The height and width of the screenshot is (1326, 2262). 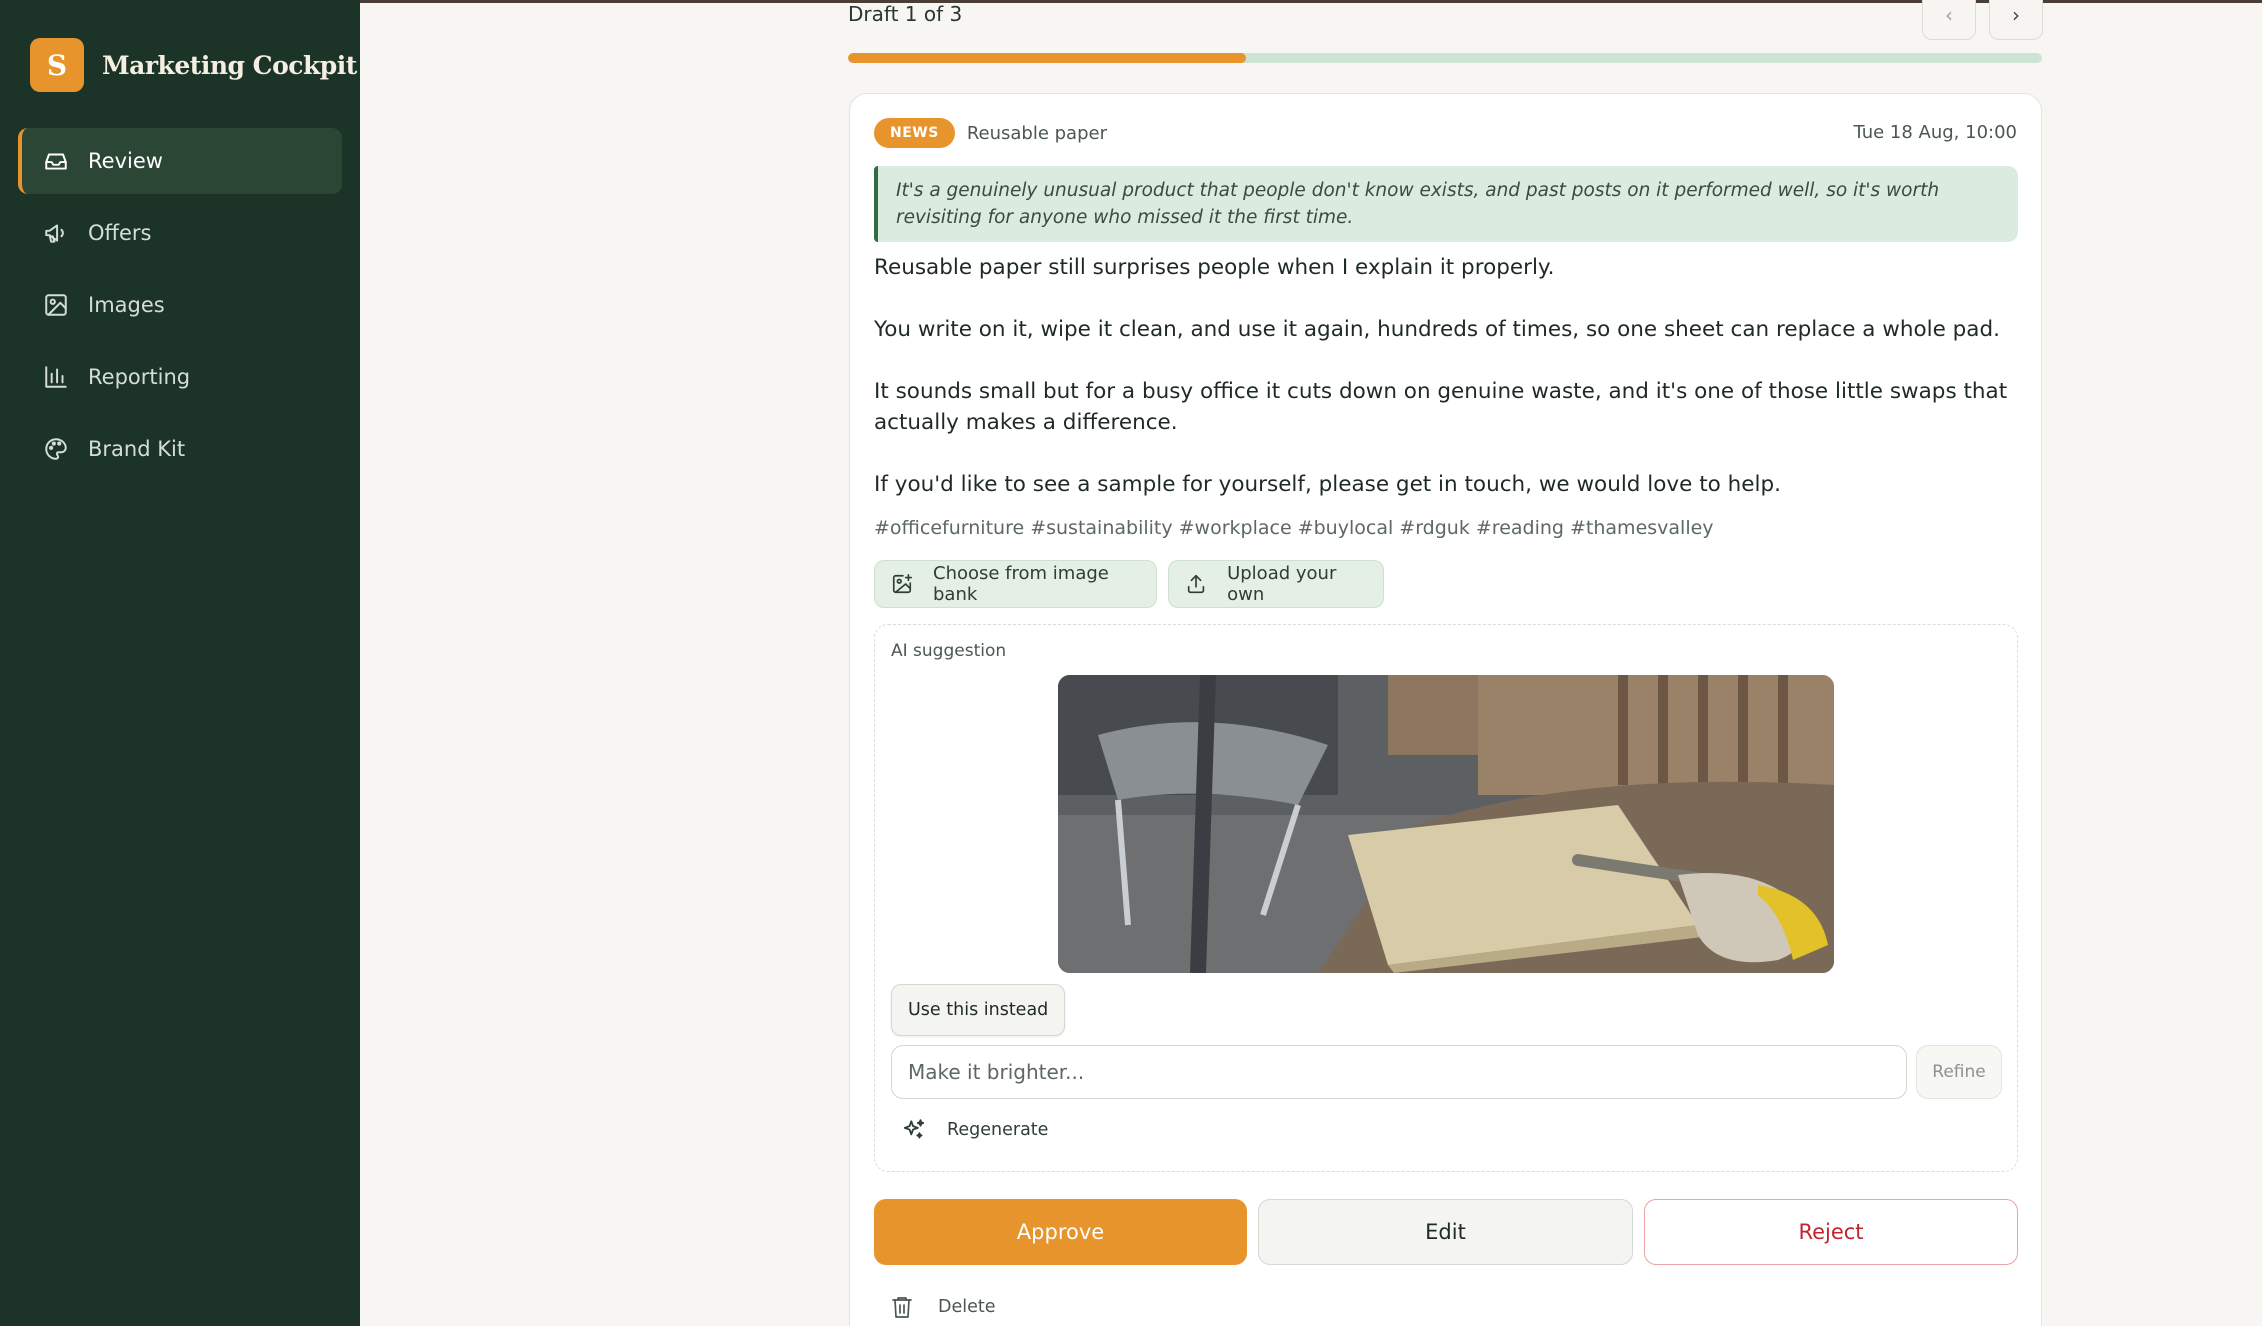 What do you see at coordinates (120, 233) in the screenshot?
I see `sidebar-item-label: Offers` at bounding box center [120, 233].